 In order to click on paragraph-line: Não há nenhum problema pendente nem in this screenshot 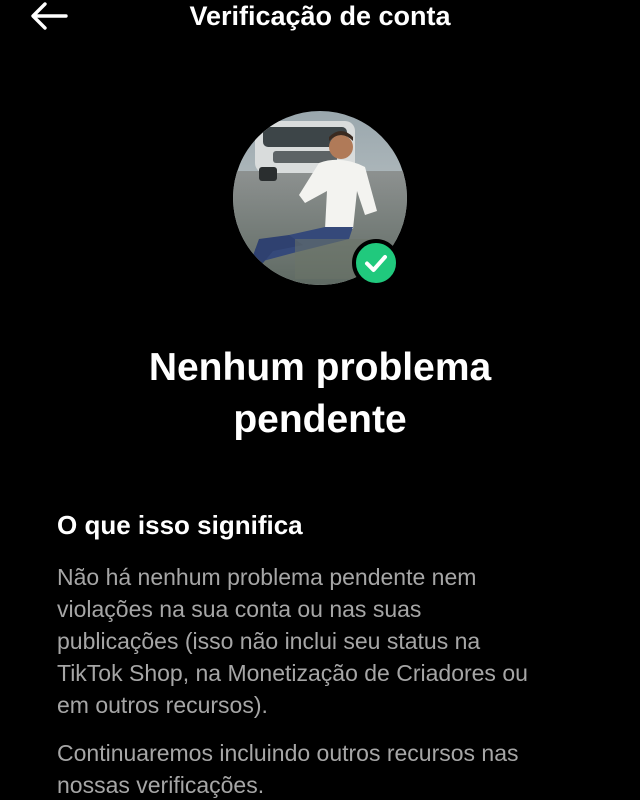, I will do `click(267, 577)`.